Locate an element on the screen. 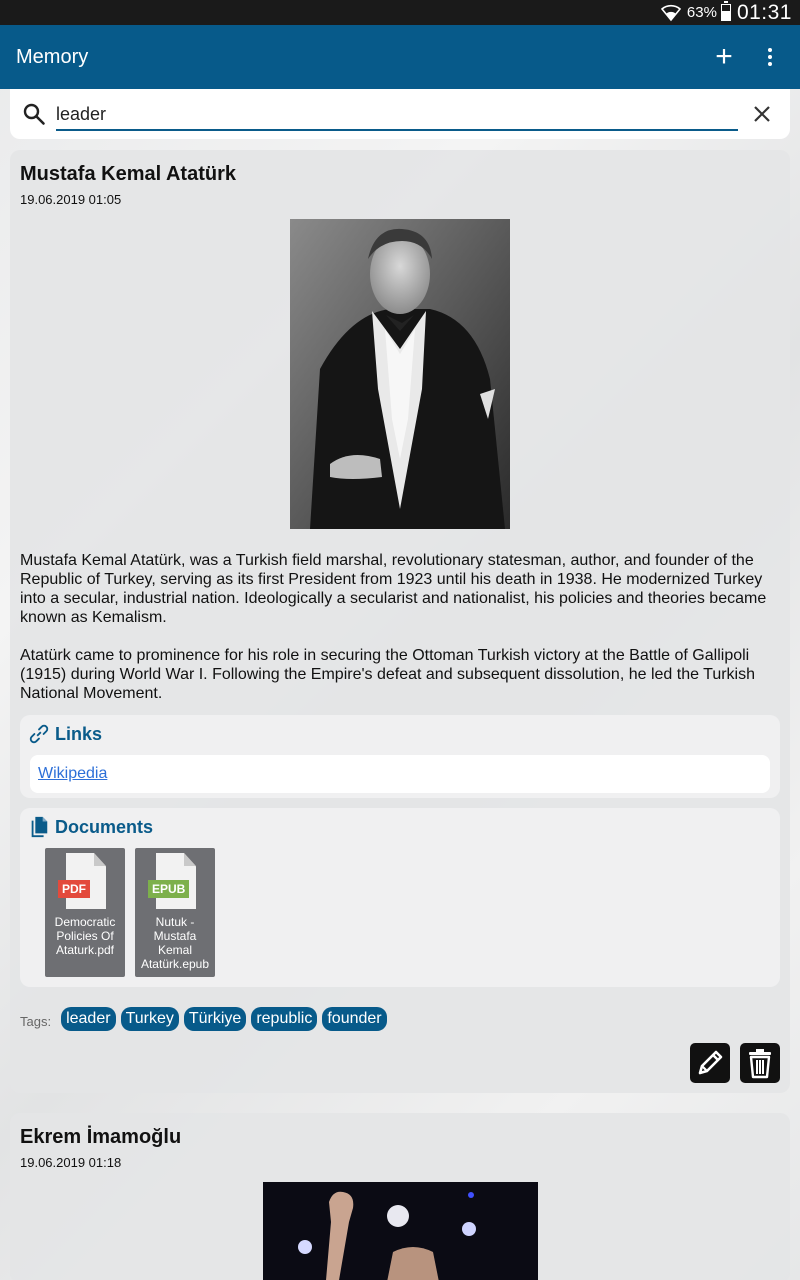 Image resolution: width=800 pixels, height=1280 pixels. add-button: + is located at coordinates (724, 57).